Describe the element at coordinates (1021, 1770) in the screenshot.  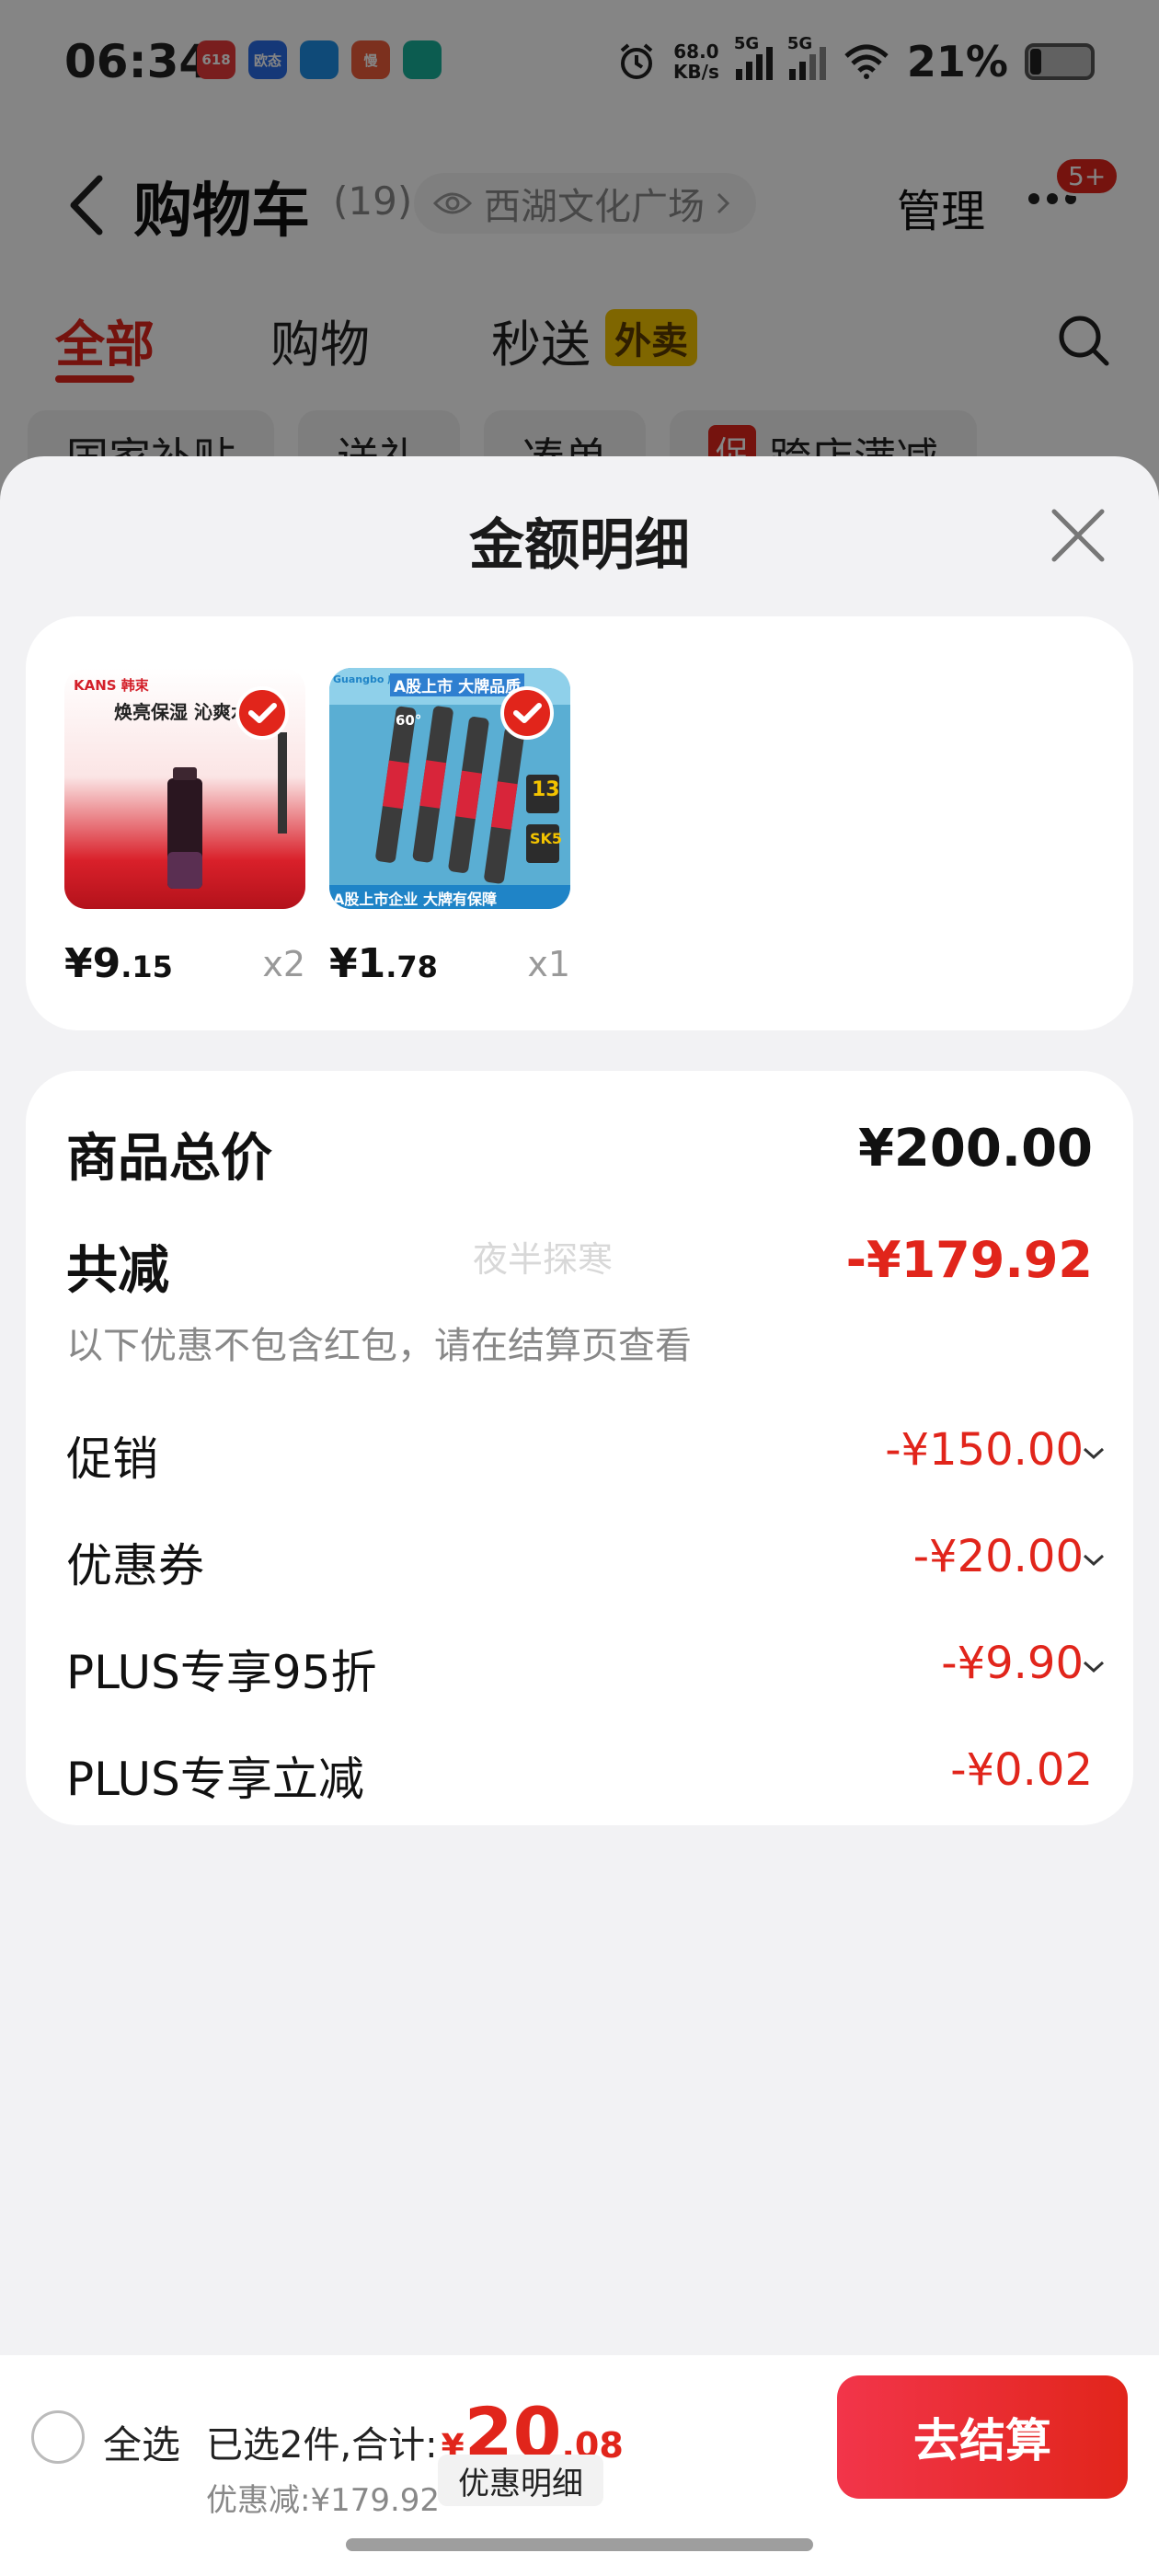
I see `plus-reduce-value: -¥0.02` at that location.